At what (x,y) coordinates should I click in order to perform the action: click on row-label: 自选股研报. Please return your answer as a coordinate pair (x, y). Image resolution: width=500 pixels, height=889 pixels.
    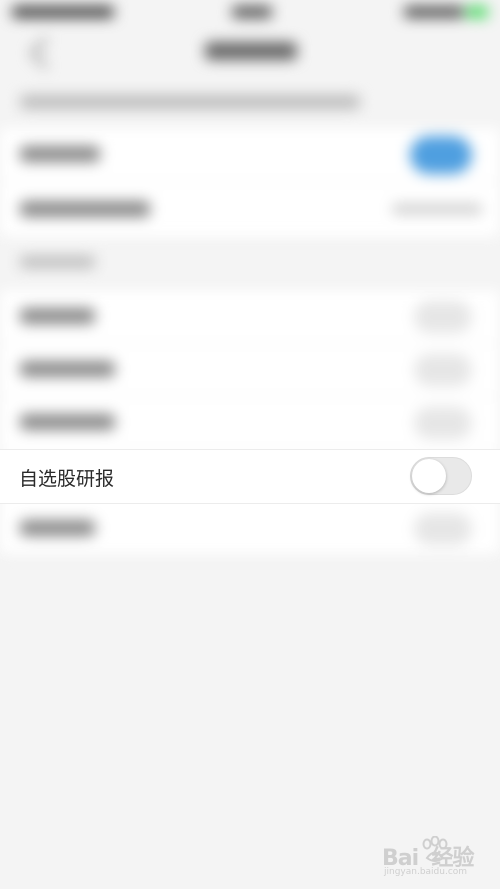
    Looking at the image, I should click on (67, 479).